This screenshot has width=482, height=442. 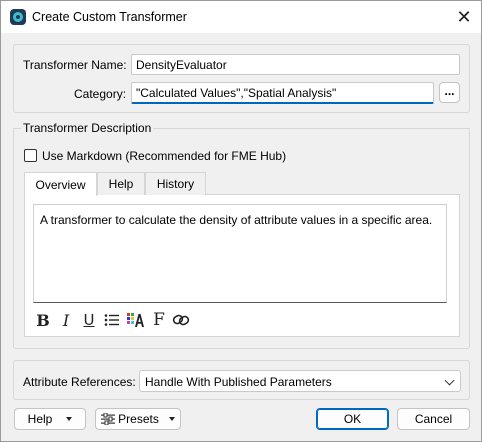 I want to click on tab-history: History, so click(x=175, y=183).